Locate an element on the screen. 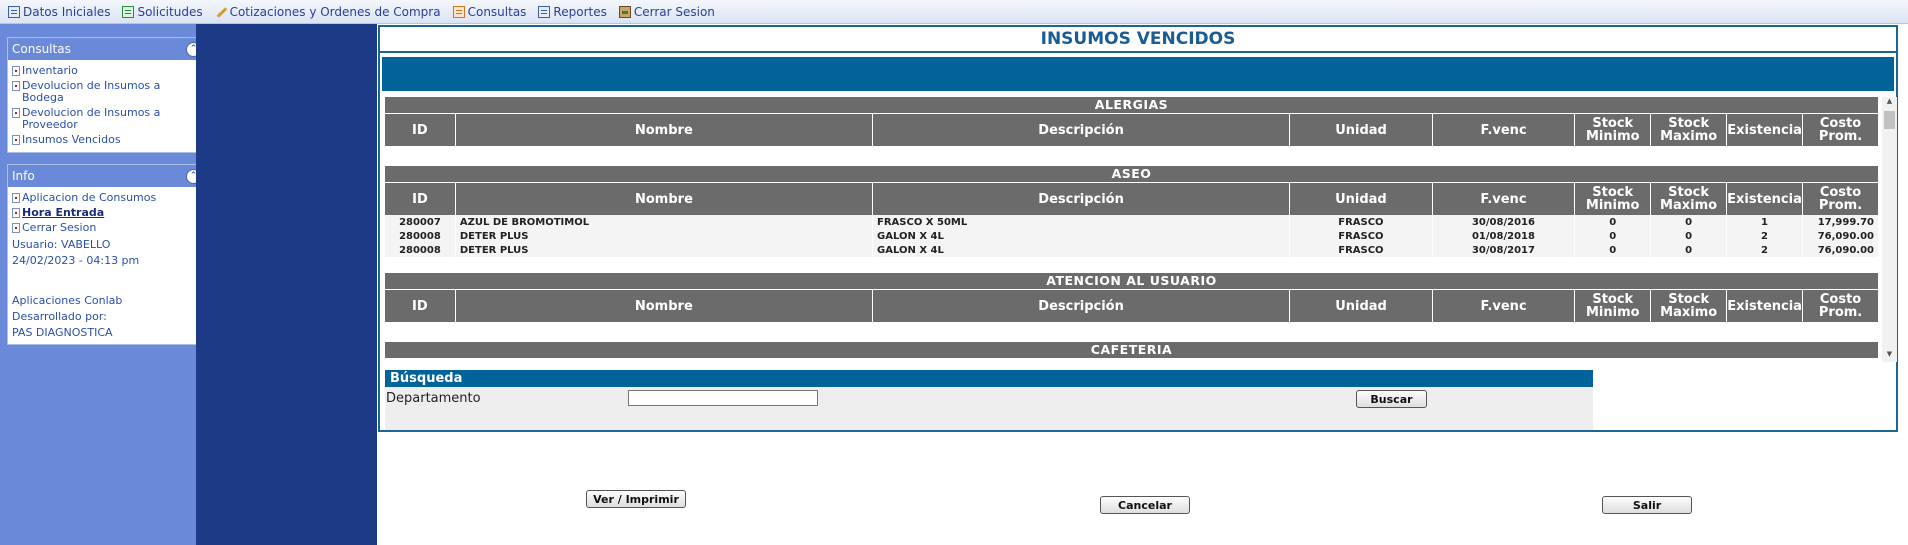 The image size is (1908, 545). info-panel-header: Info ⌃ is located at coordinates (106, 176).